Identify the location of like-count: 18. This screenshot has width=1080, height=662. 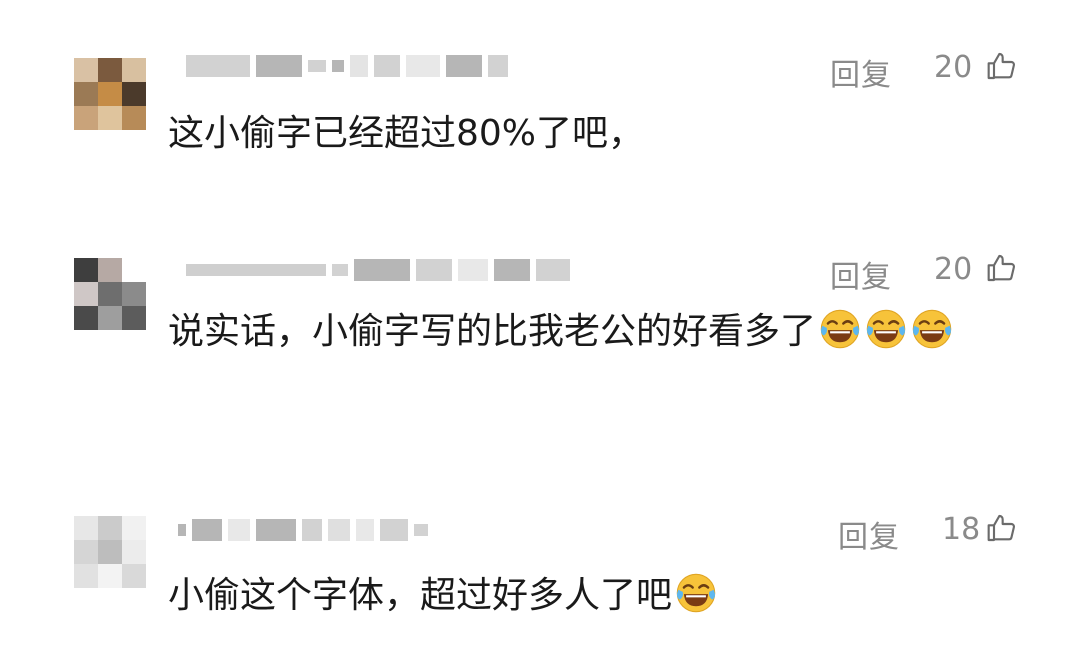
(961, 529).